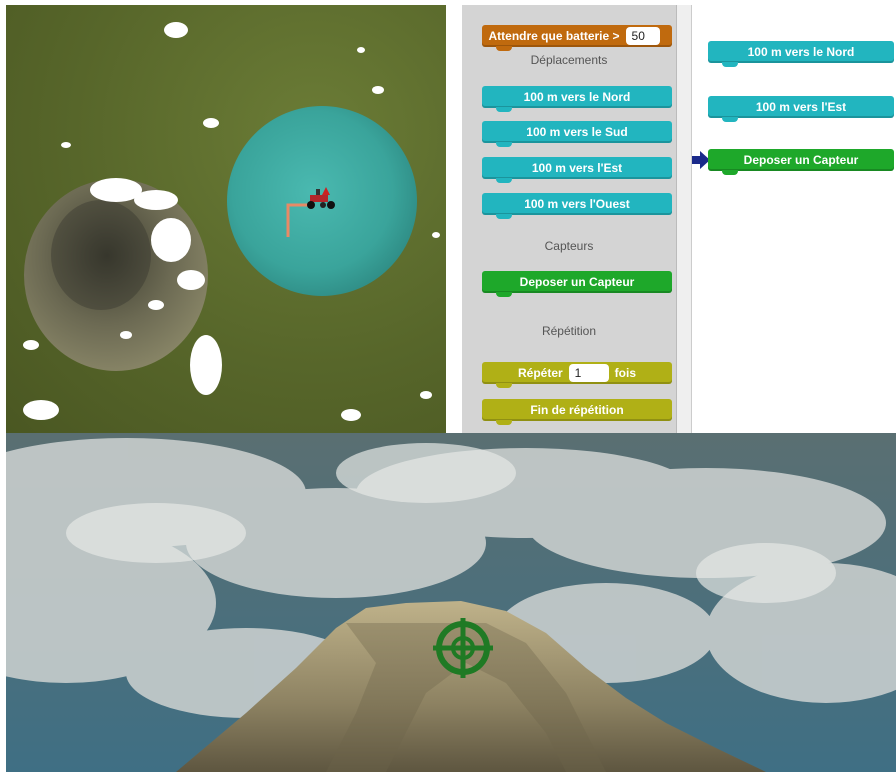  What do you see at coordinates (540, 373) in the screenshot?
I see `repeat-label-before: Répéter` at bounding box center [540, 373].